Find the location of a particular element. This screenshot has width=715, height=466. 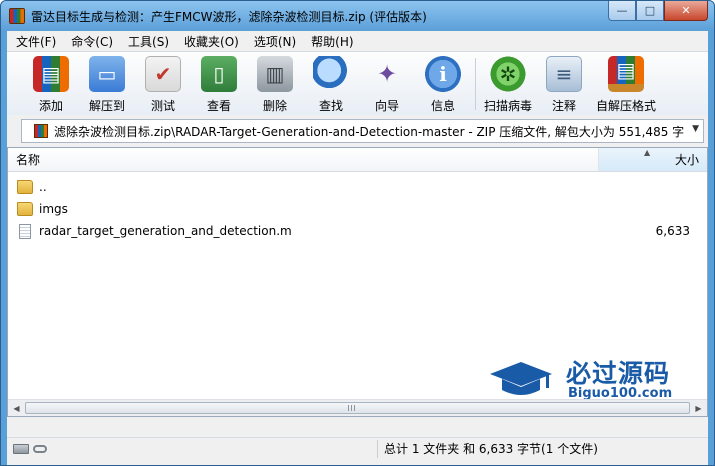

text-file-icon is located at coordinates (25, 231).